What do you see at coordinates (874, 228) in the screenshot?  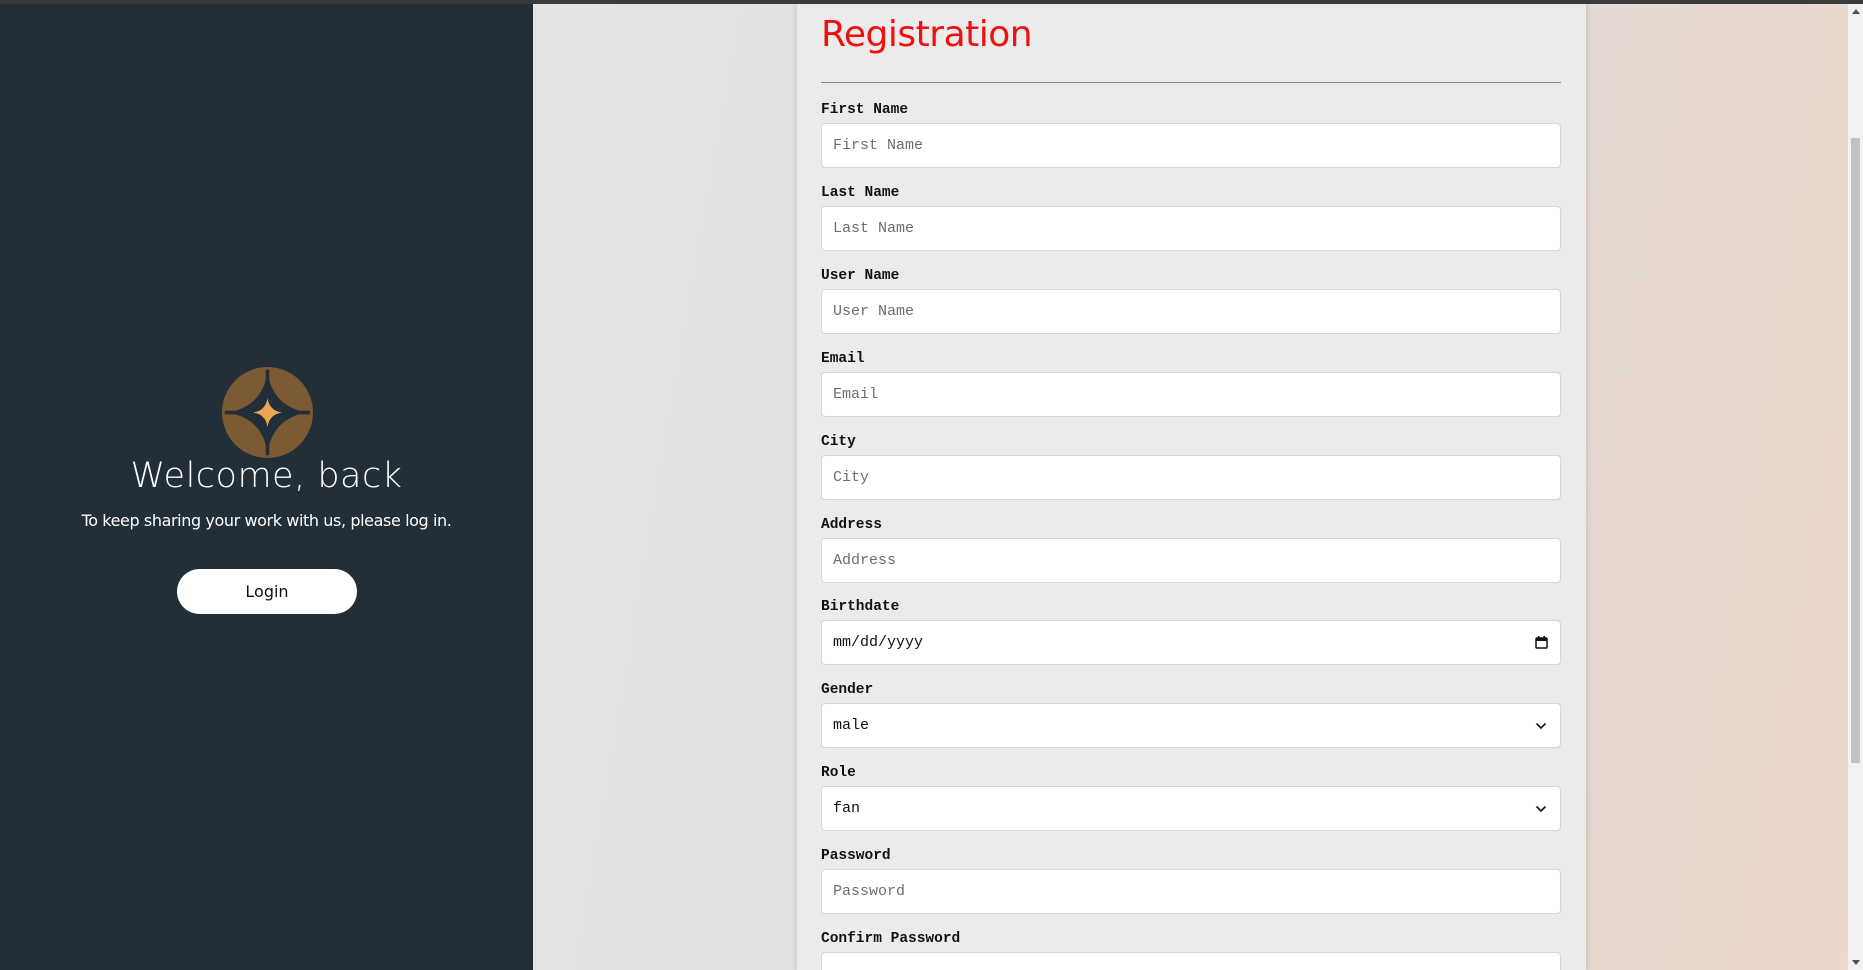 I see `last-name-placeholder: Last Name` at bounding box center [874, 228].